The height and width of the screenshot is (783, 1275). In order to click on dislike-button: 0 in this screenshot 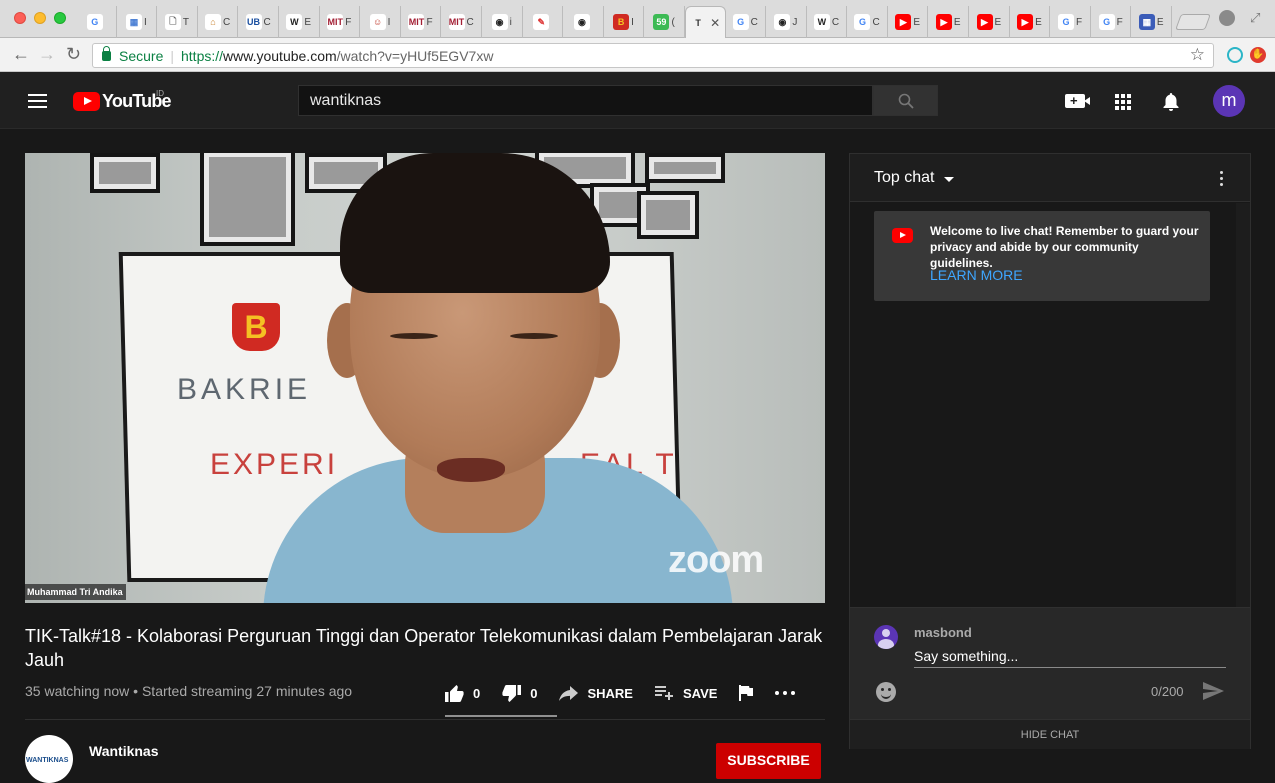, I will do `click(519, 693)`.